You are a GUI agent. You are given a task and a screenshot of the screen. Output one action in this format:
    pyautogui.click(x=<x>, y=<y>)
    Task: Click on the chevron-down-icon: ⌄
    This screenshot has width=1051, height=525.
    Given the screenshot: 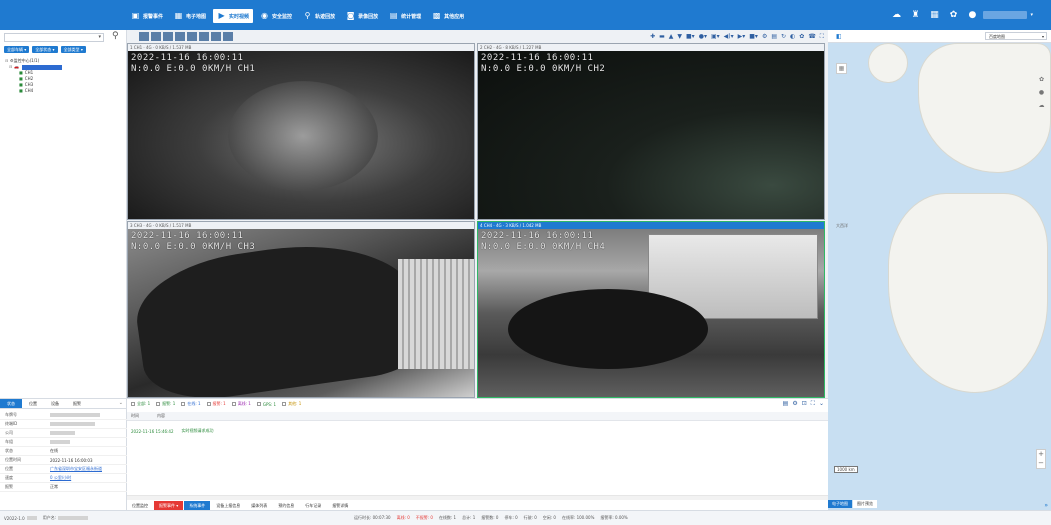 What is the action you would take?
    pyautogui.click(x=123, y=403)
    